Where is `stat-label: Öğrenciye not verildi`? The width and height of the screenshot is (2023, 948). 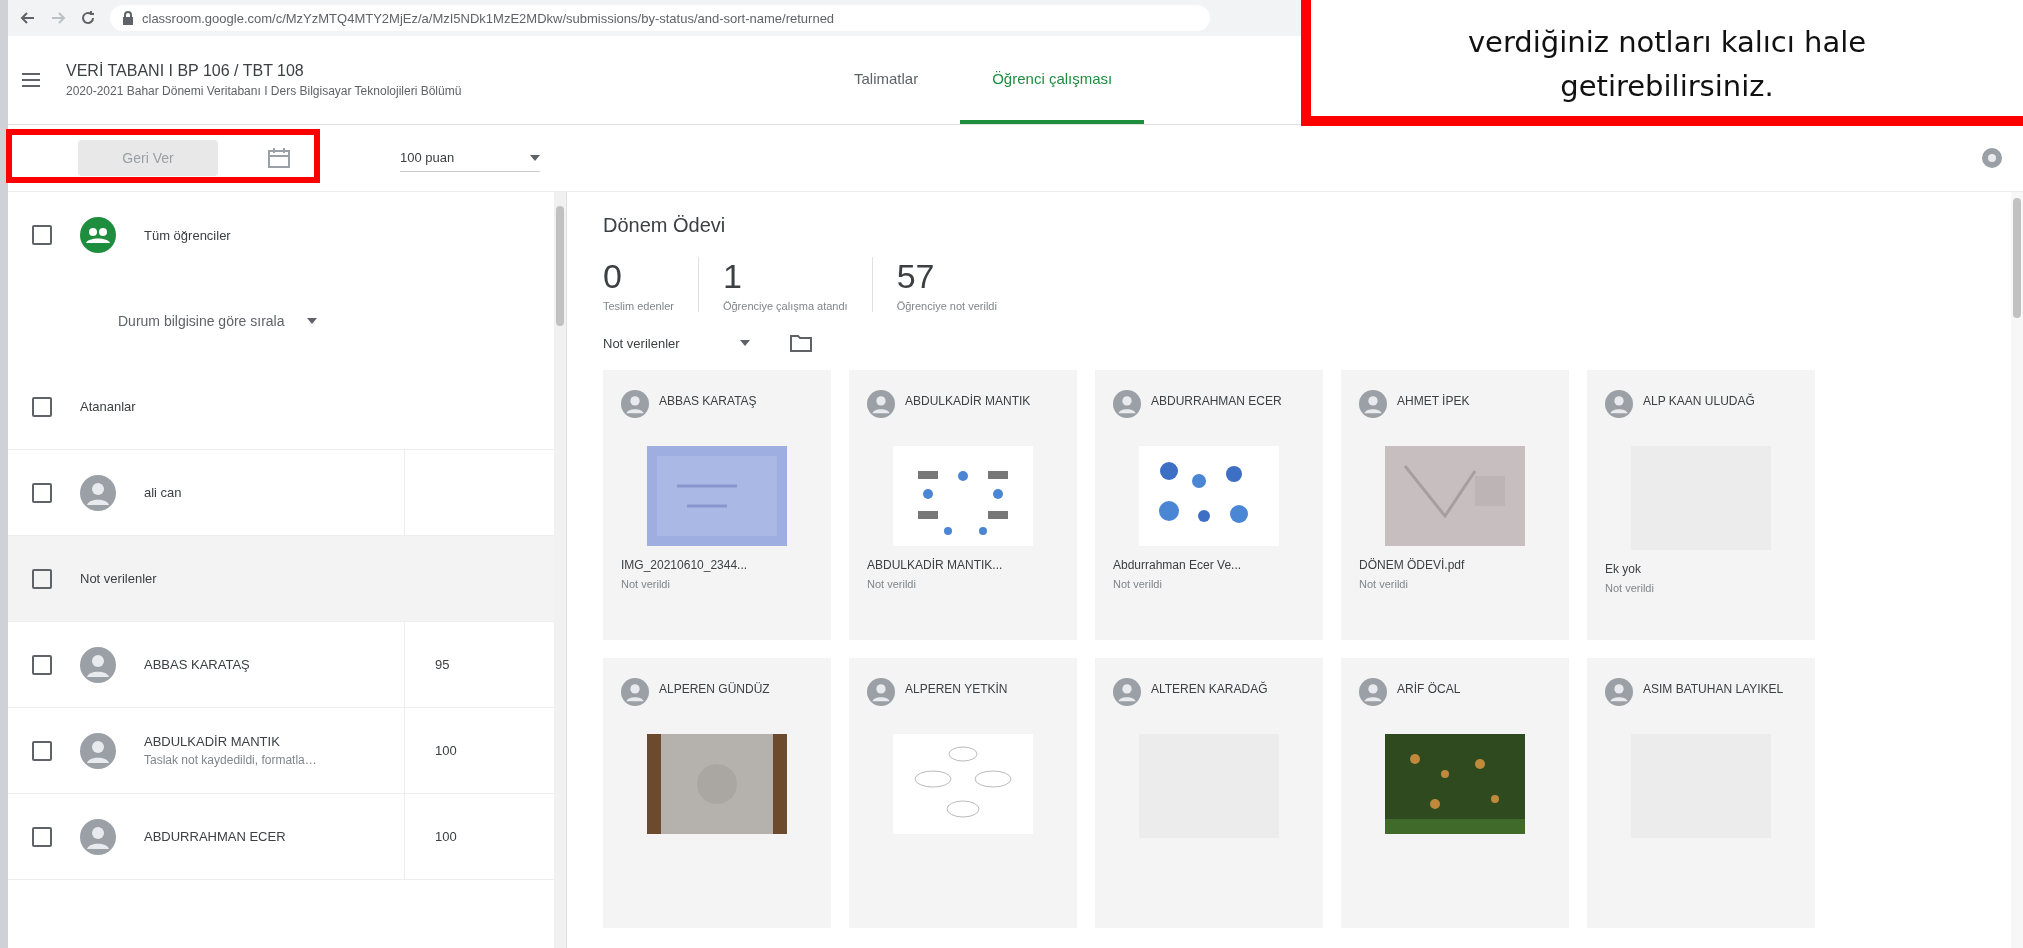 stat-label: Öğrenciye not verildi is located at coordinates (946, 306).